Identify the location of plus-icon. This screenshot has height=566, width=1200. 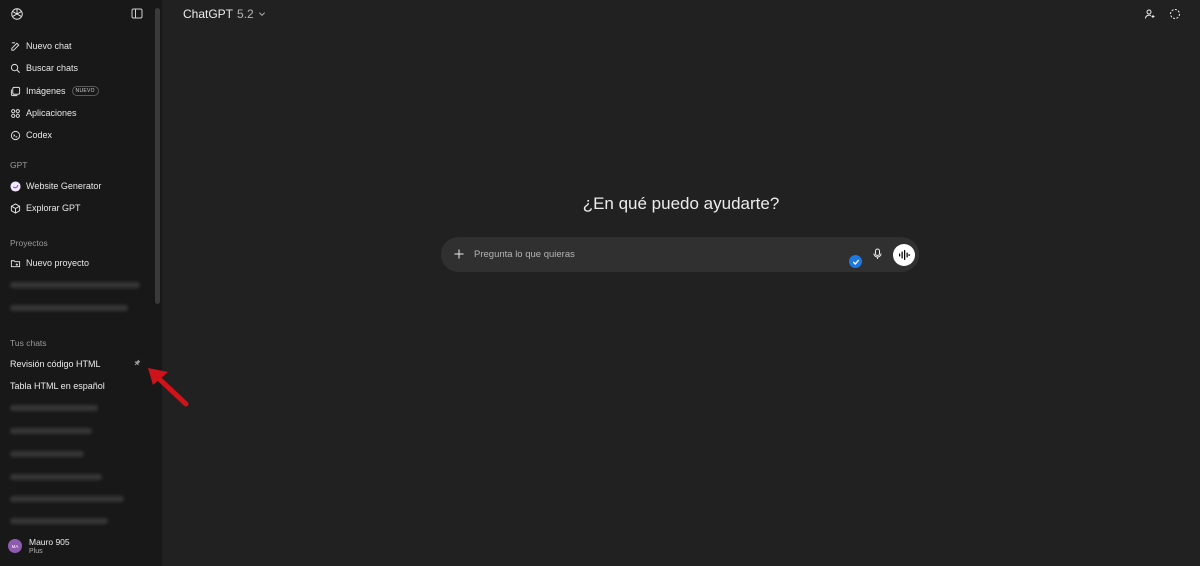
(459, 254).